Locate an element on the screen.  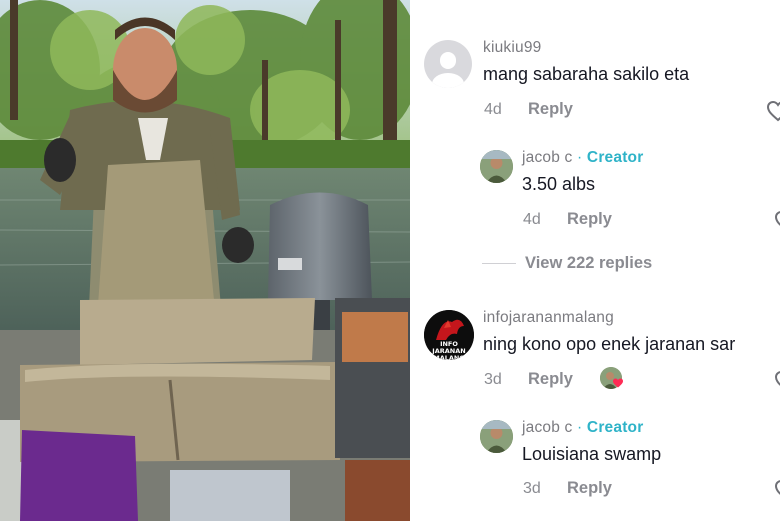
view-replies-divider is located at coordinates (499, 263).